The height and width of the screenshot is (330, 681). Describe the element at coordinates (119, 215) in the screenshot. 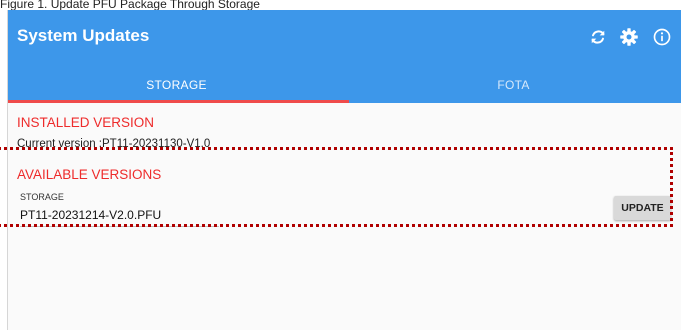

I see `pfu-file-field: PT11-20231214-V2.0.PFU` at that location.